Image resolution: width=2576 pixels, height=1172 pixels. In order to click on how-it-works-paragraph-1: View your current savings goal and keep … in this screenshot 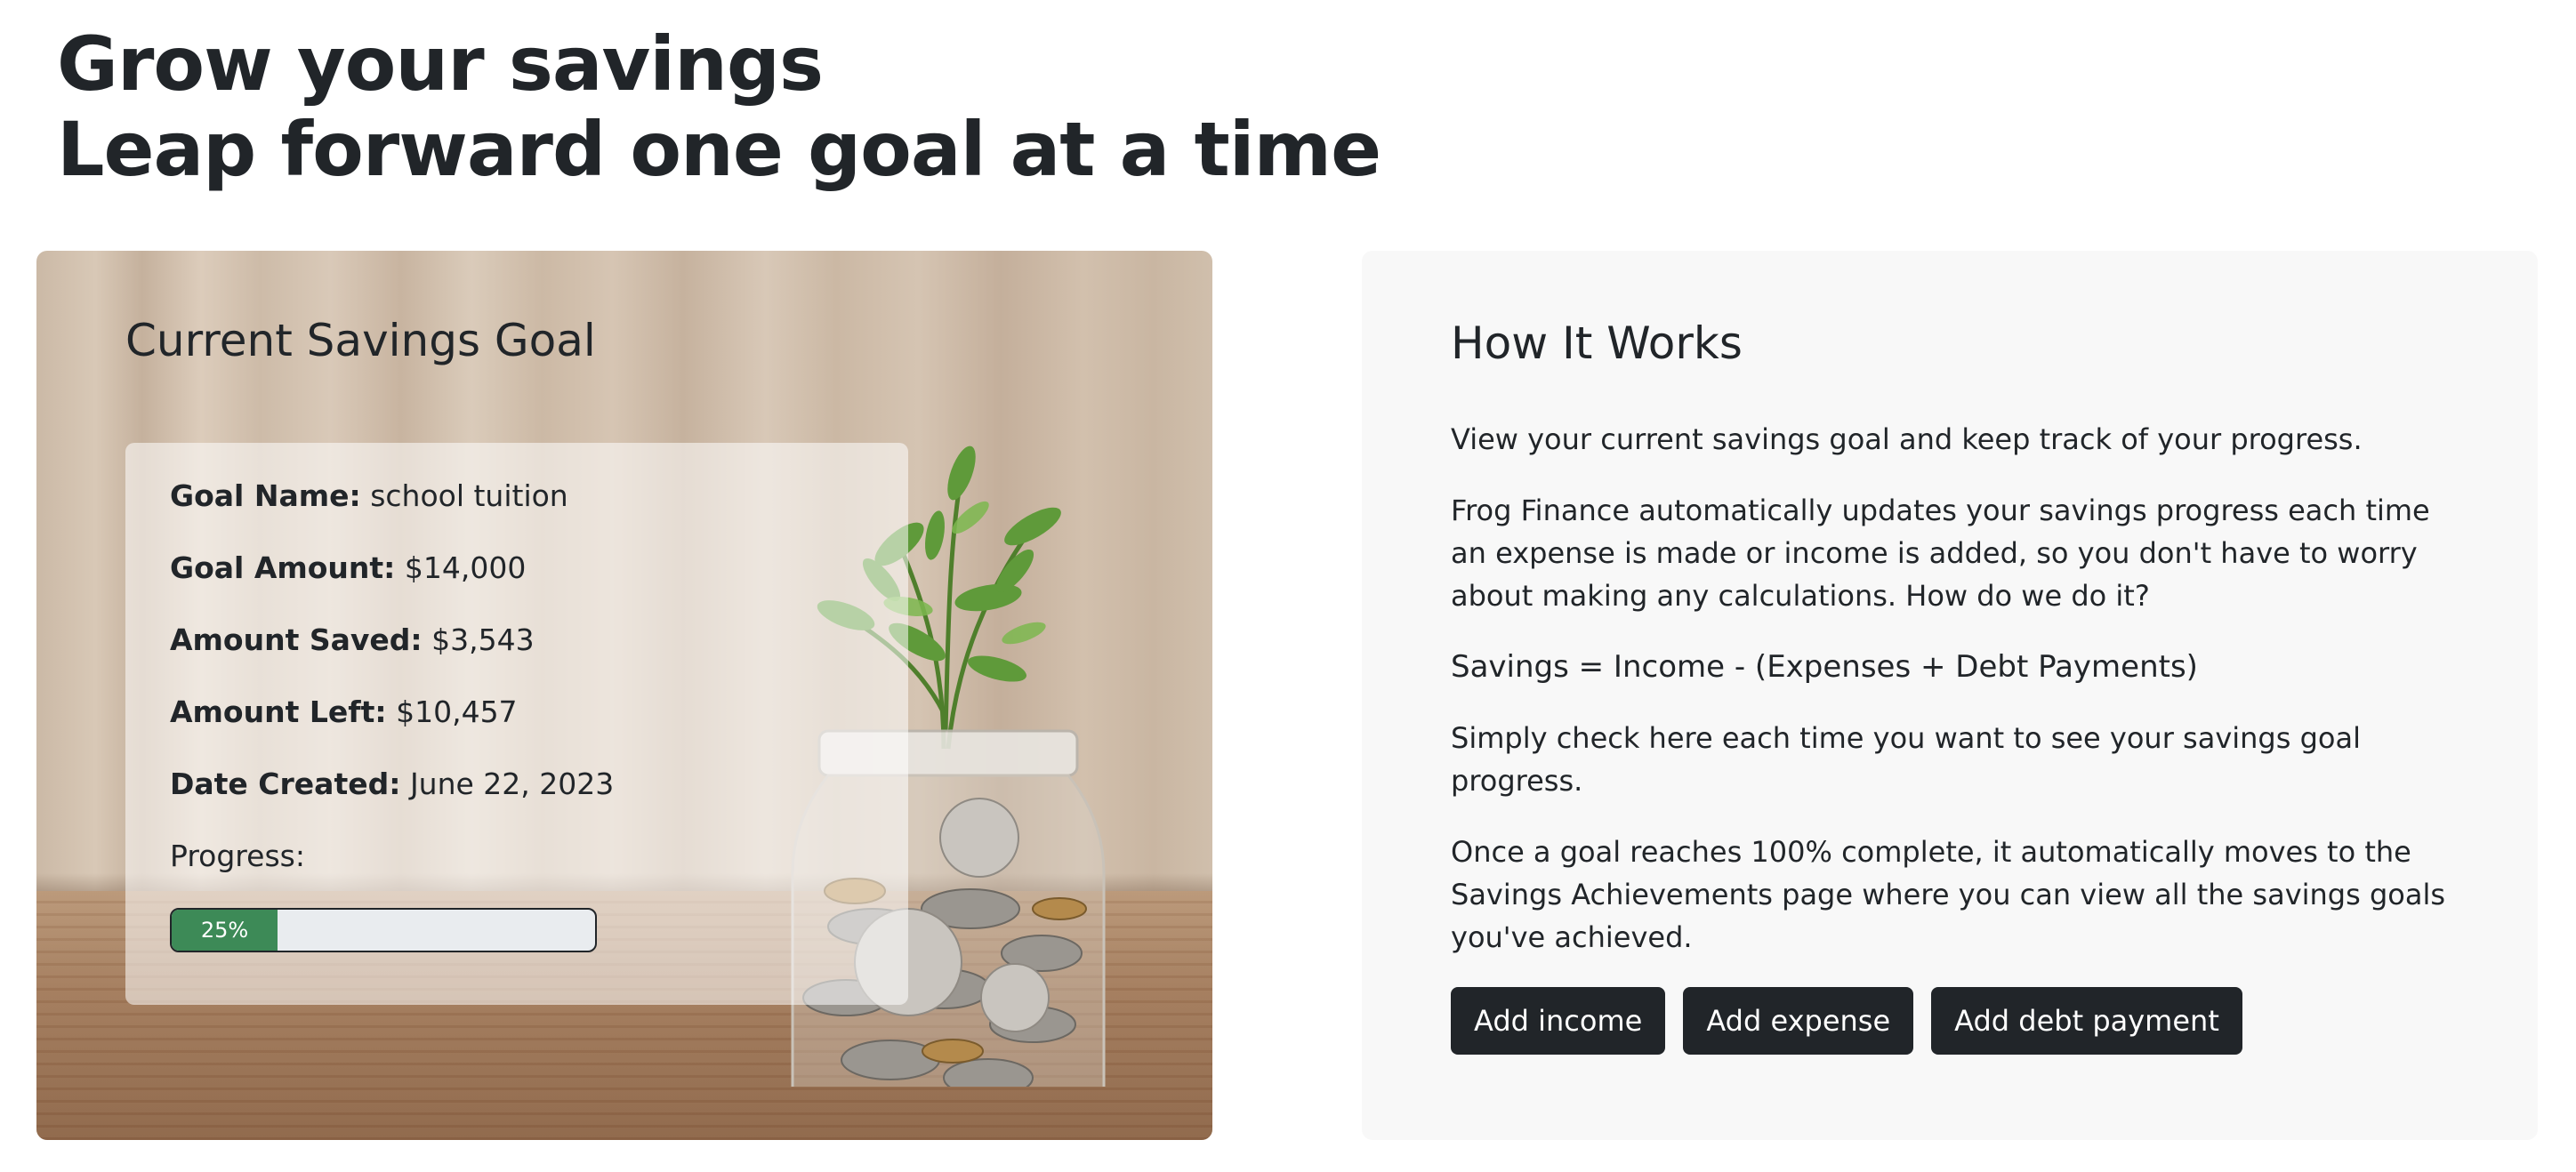, I will do `click(1907, 439)`.